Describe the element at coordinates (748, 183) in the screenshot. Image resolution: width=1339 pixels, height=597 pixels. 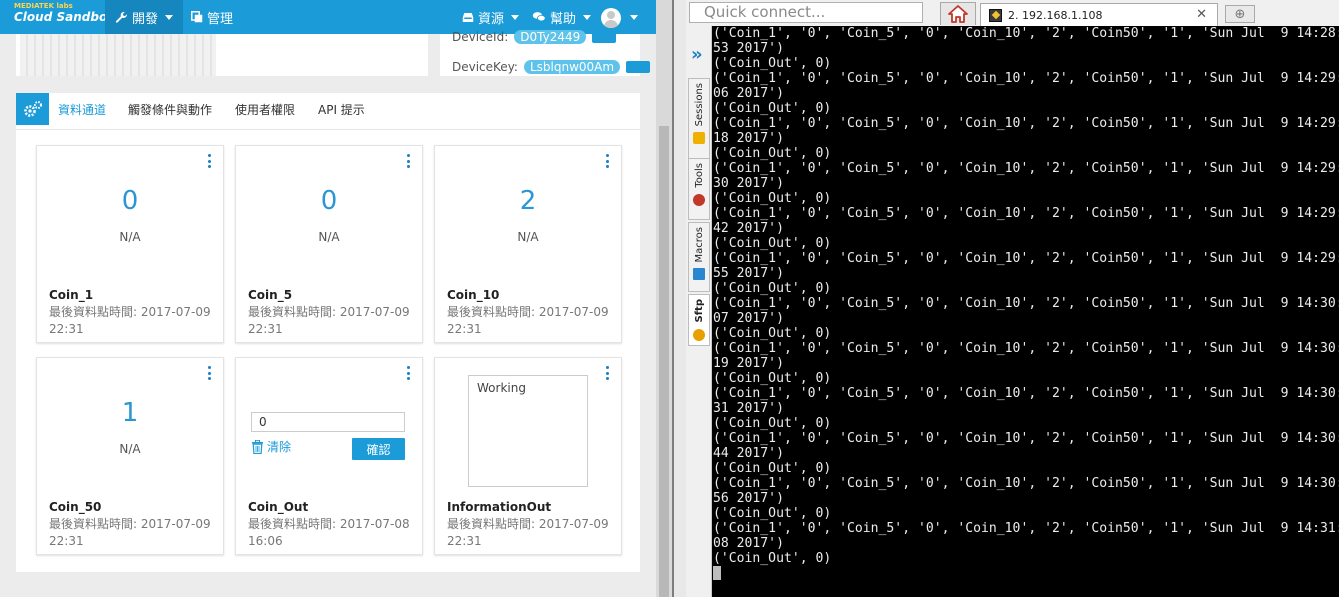
I see `terminal-line: 30 2017')` at that location.